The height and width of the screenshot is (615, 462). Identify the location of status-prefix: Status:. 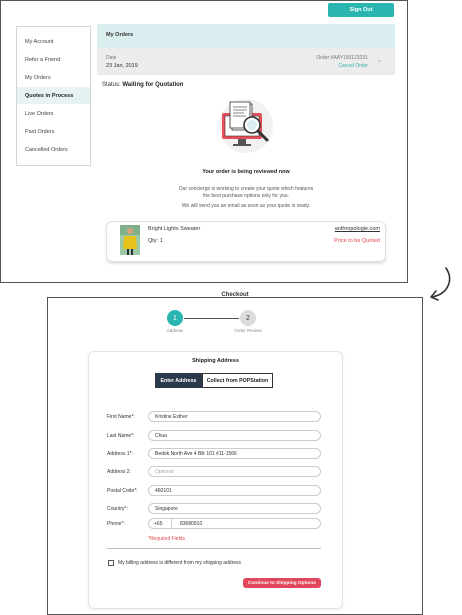
(112, 85).